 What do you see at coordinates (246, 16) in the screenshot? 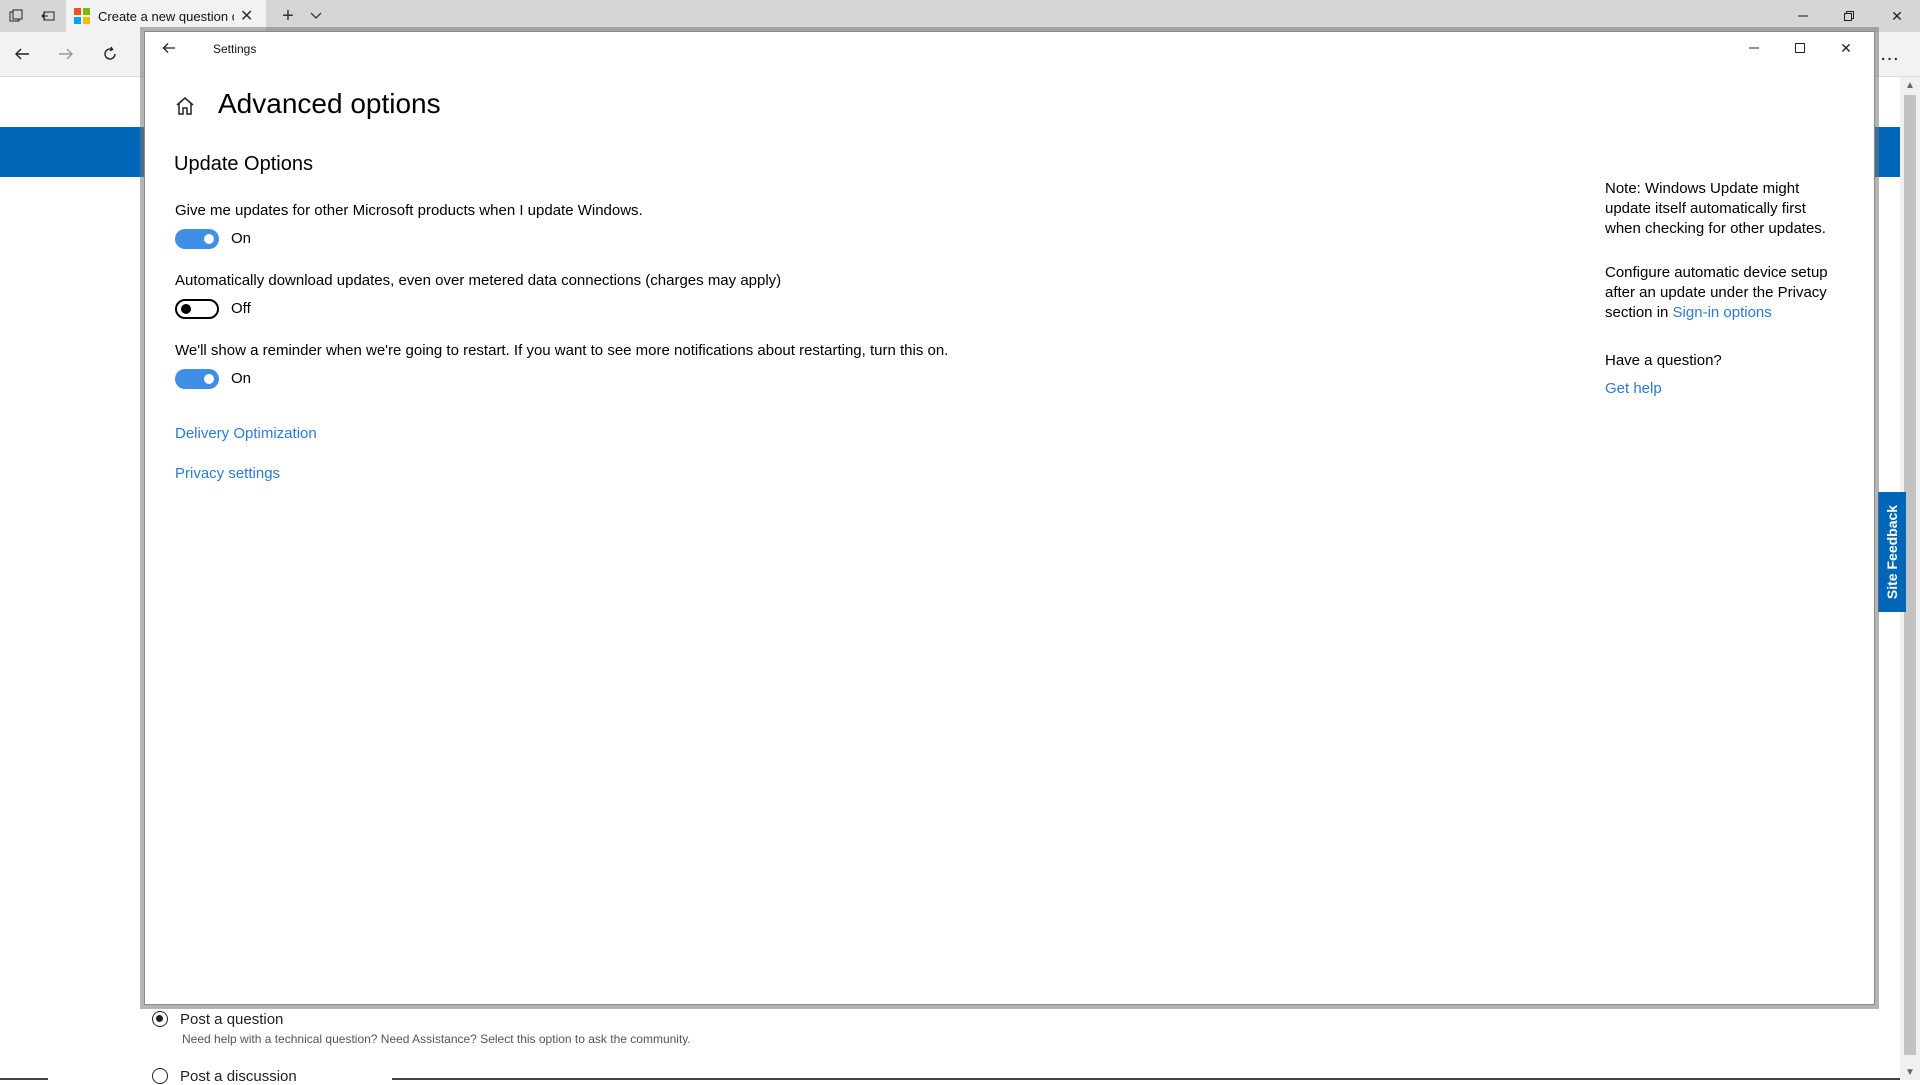
I see `close-tab-icon: ✕` at bounding box center [246, 16].